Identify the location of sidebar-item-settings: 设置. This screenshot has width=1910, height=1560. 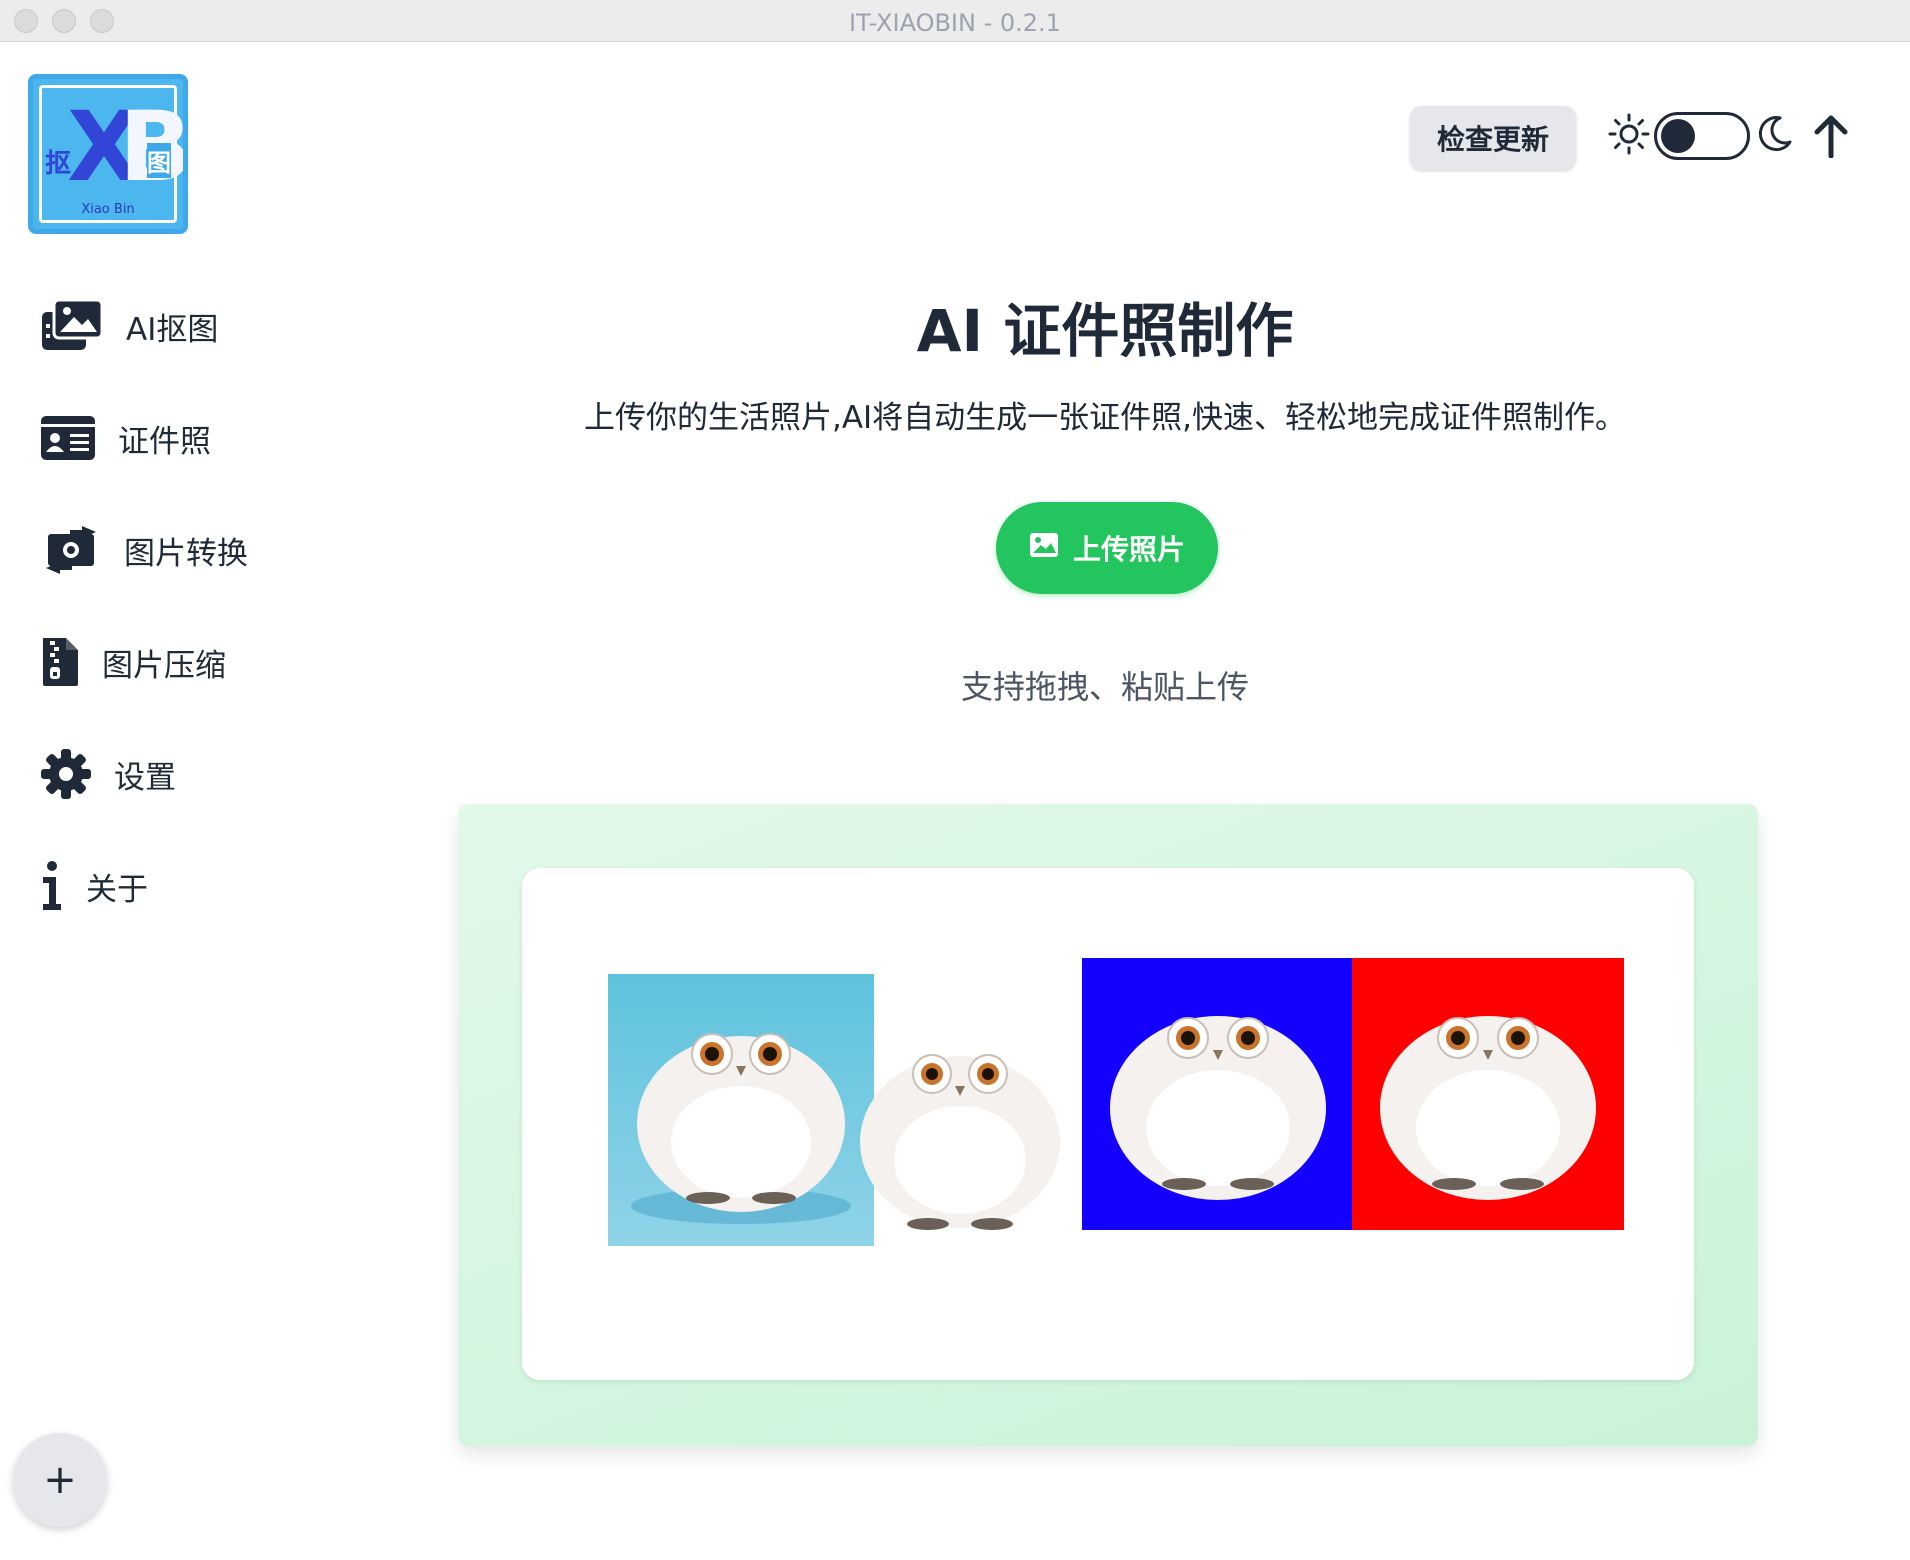
(108, 774).